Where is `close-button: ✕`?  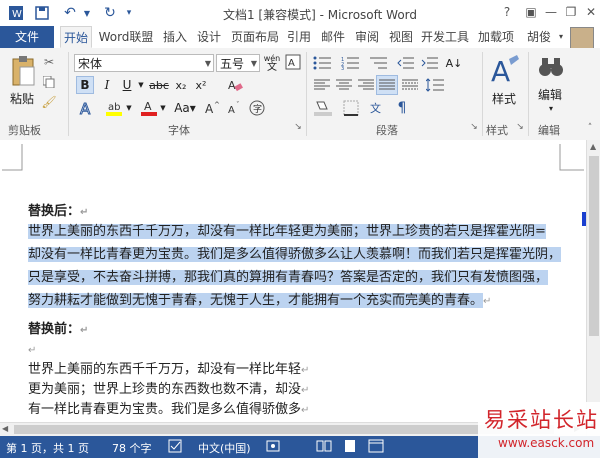 close-button: ✕ is located at coordinates (590, 12).